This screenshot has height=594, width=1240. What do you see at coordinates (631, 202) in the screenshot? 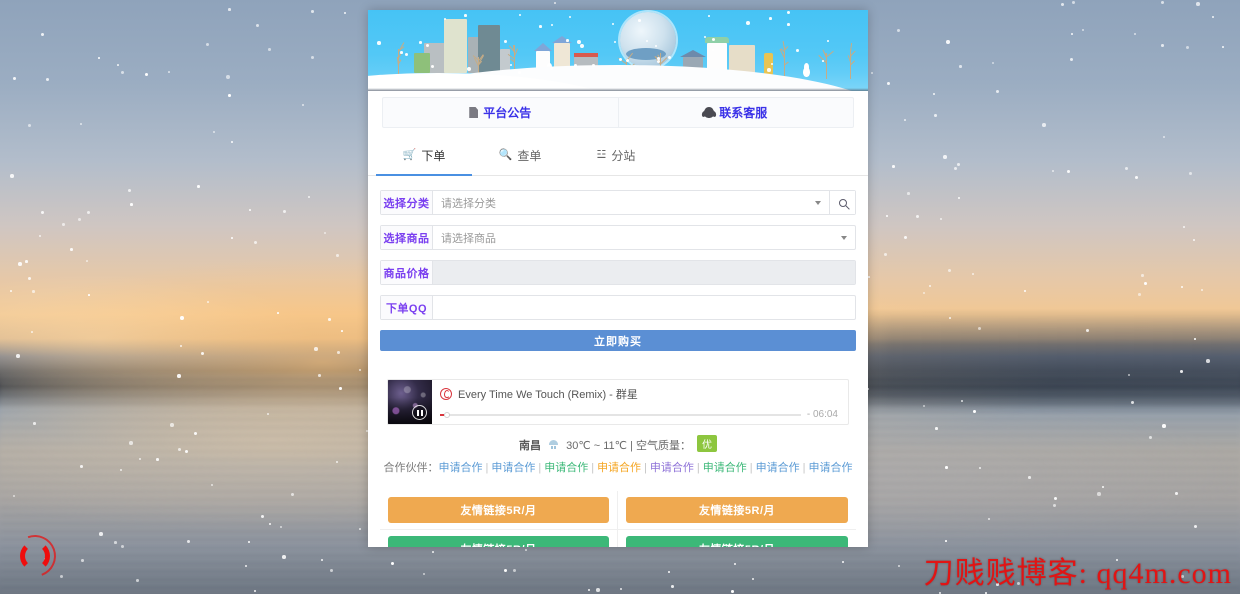
I see `category-select: 请选择分类` at bounding box center [631, 202].